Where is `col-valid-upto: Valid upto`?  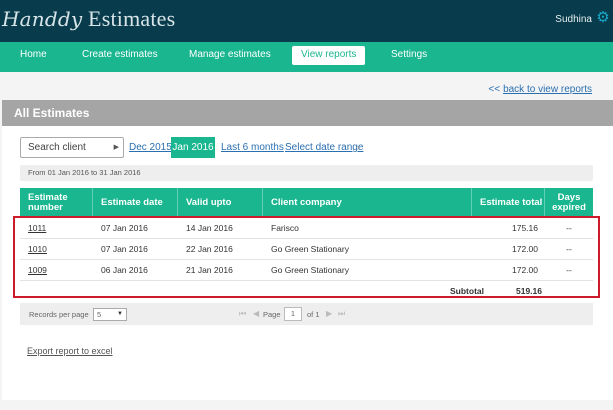 col-valid-upto: Valid upto is located at coordinates (220, 202).